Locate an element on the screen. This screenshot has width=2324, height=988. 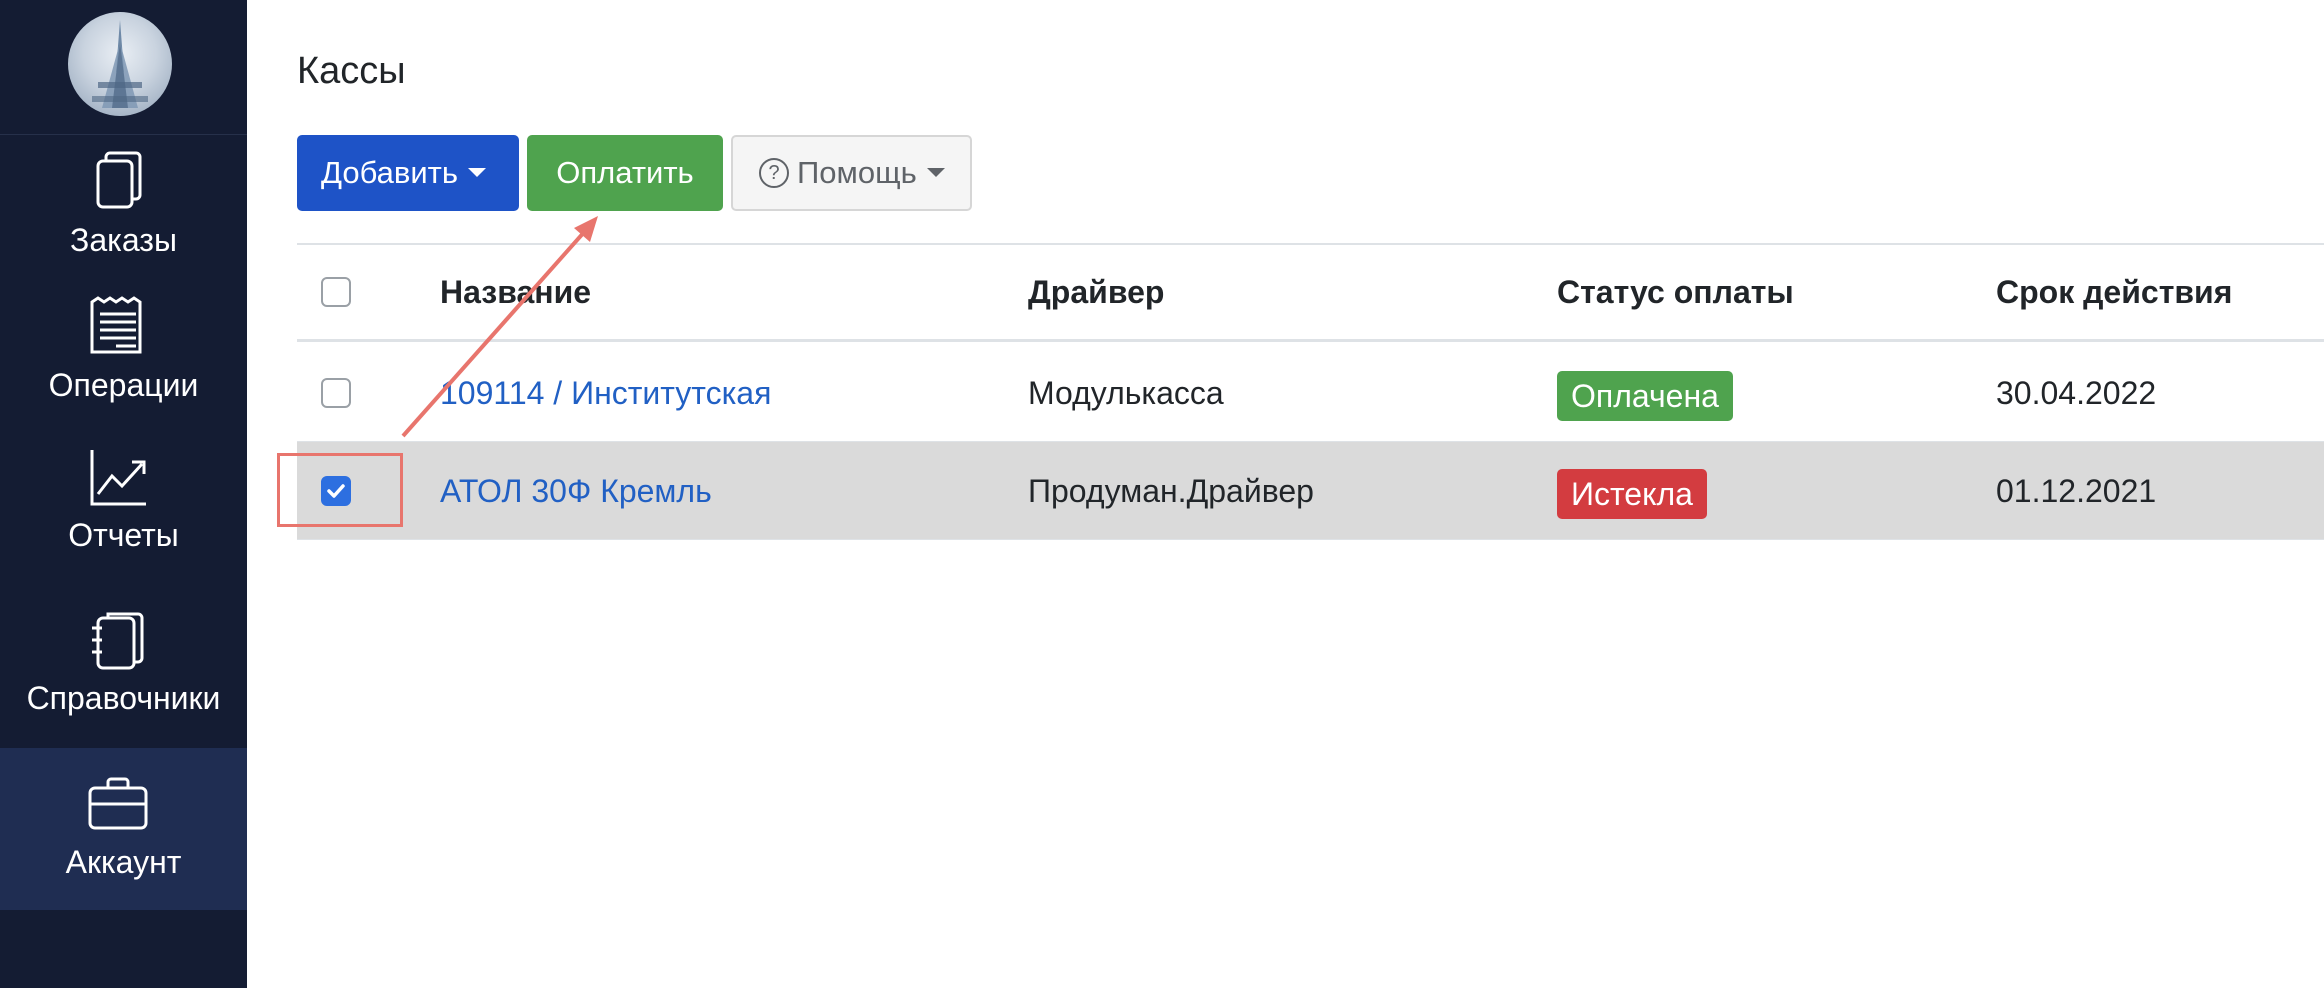
pay-button-label: Оплатить is located at coordinates (625, 172).